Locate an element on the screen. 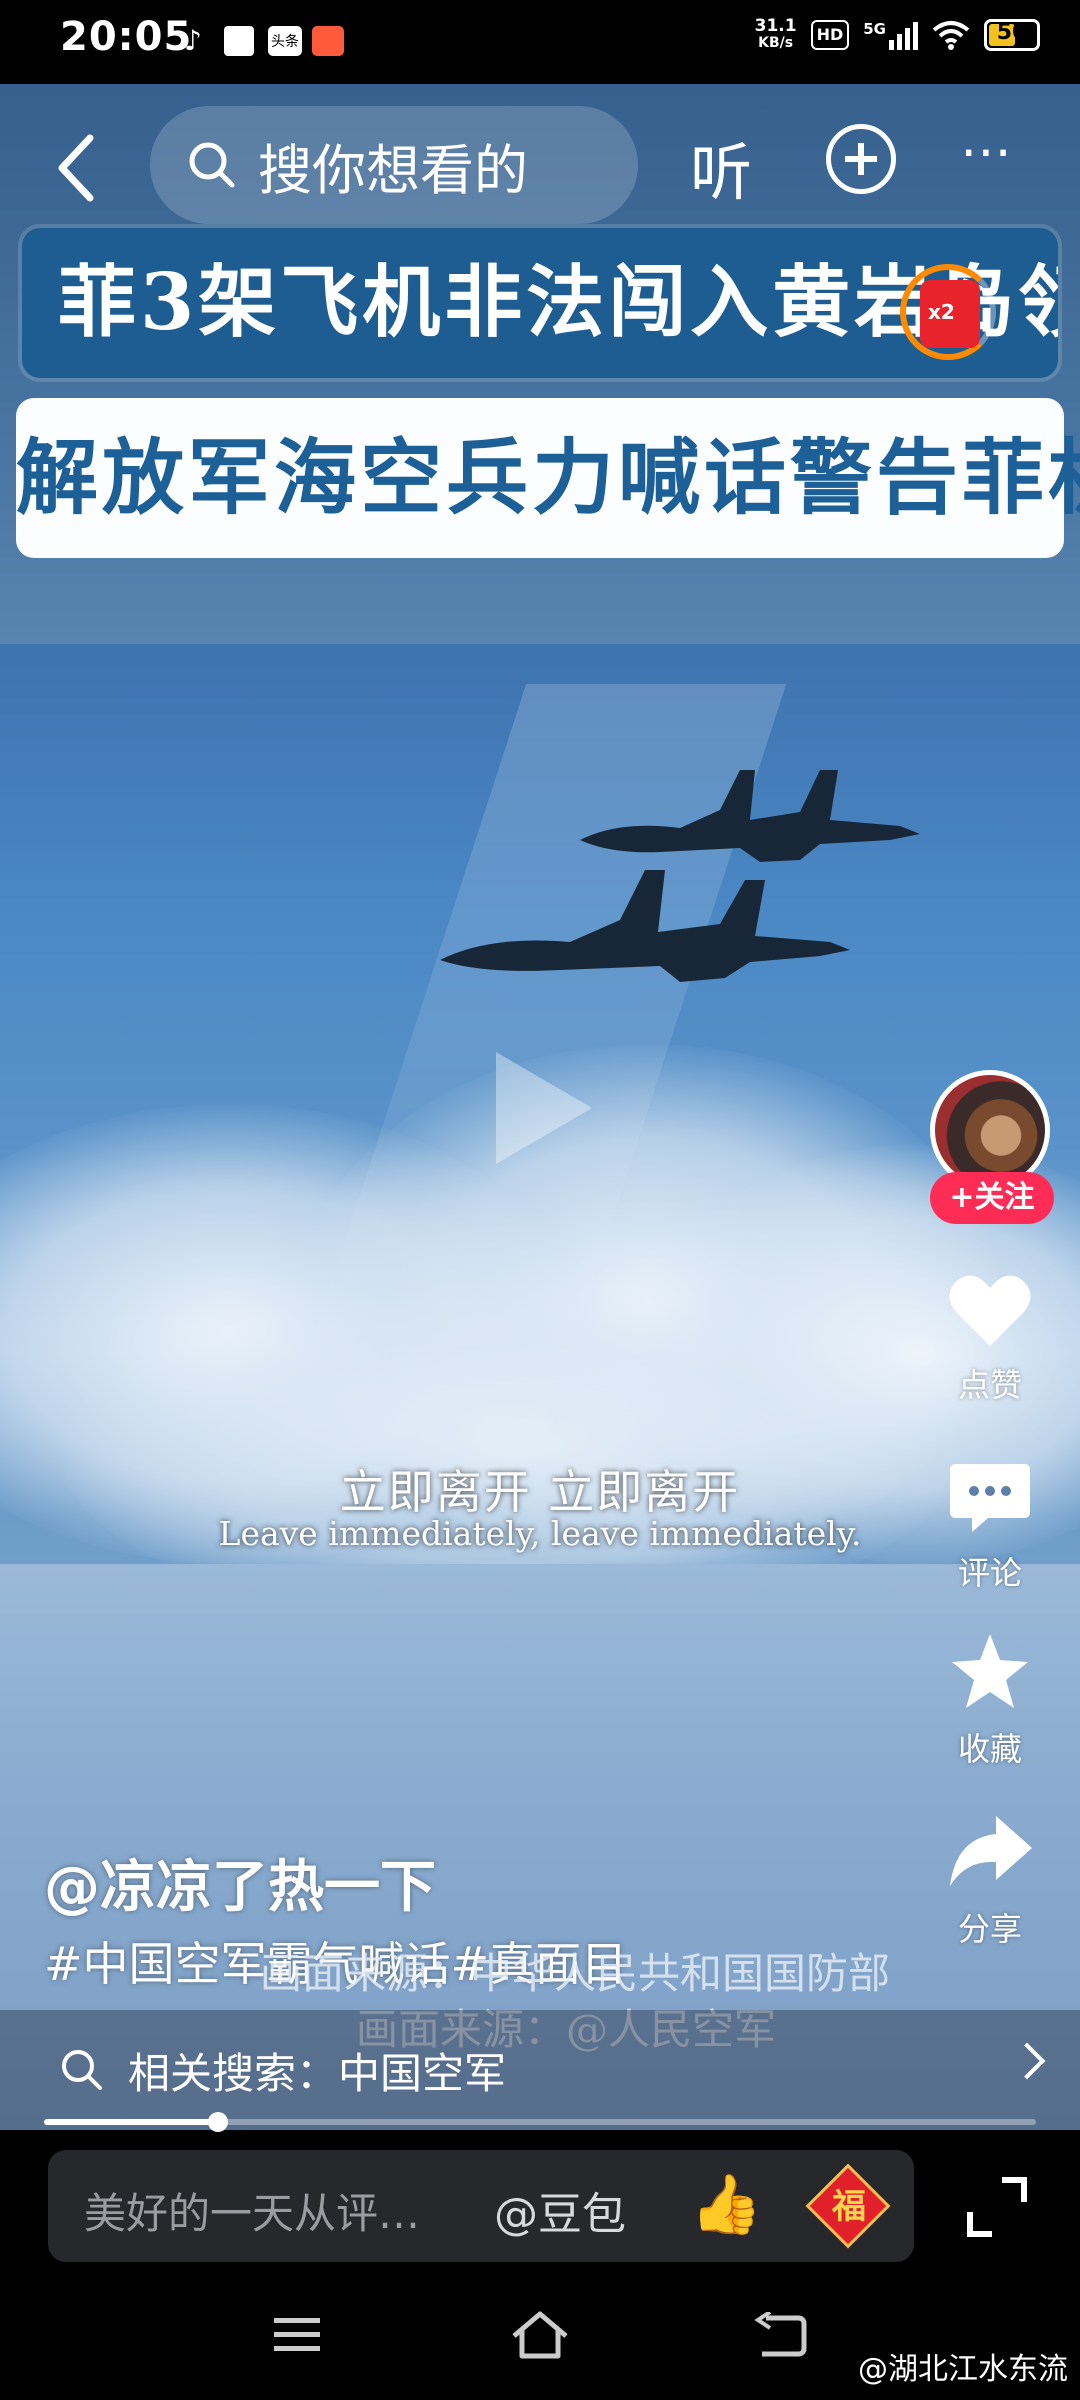 Image resolution: width=1080 pixels, height=2400 pixels. fullscreen-icon is located at coordinates (997, 2207).